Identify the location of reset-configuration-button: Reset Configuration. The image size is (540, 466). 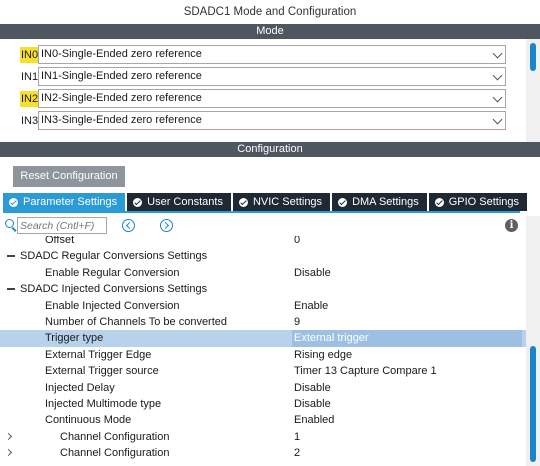
(69, 176).